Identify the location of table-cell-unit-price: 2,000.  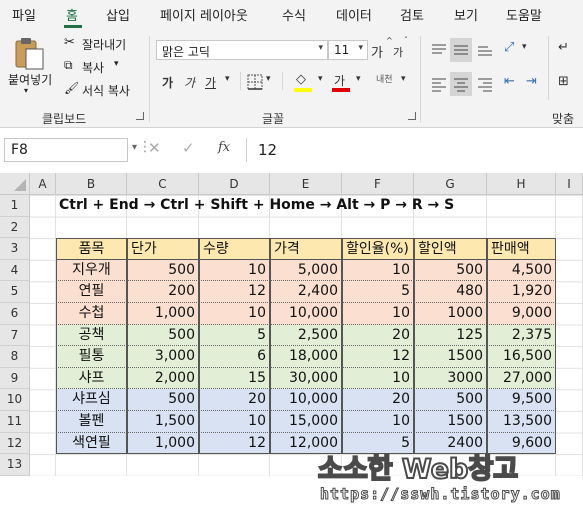
(163, 378).